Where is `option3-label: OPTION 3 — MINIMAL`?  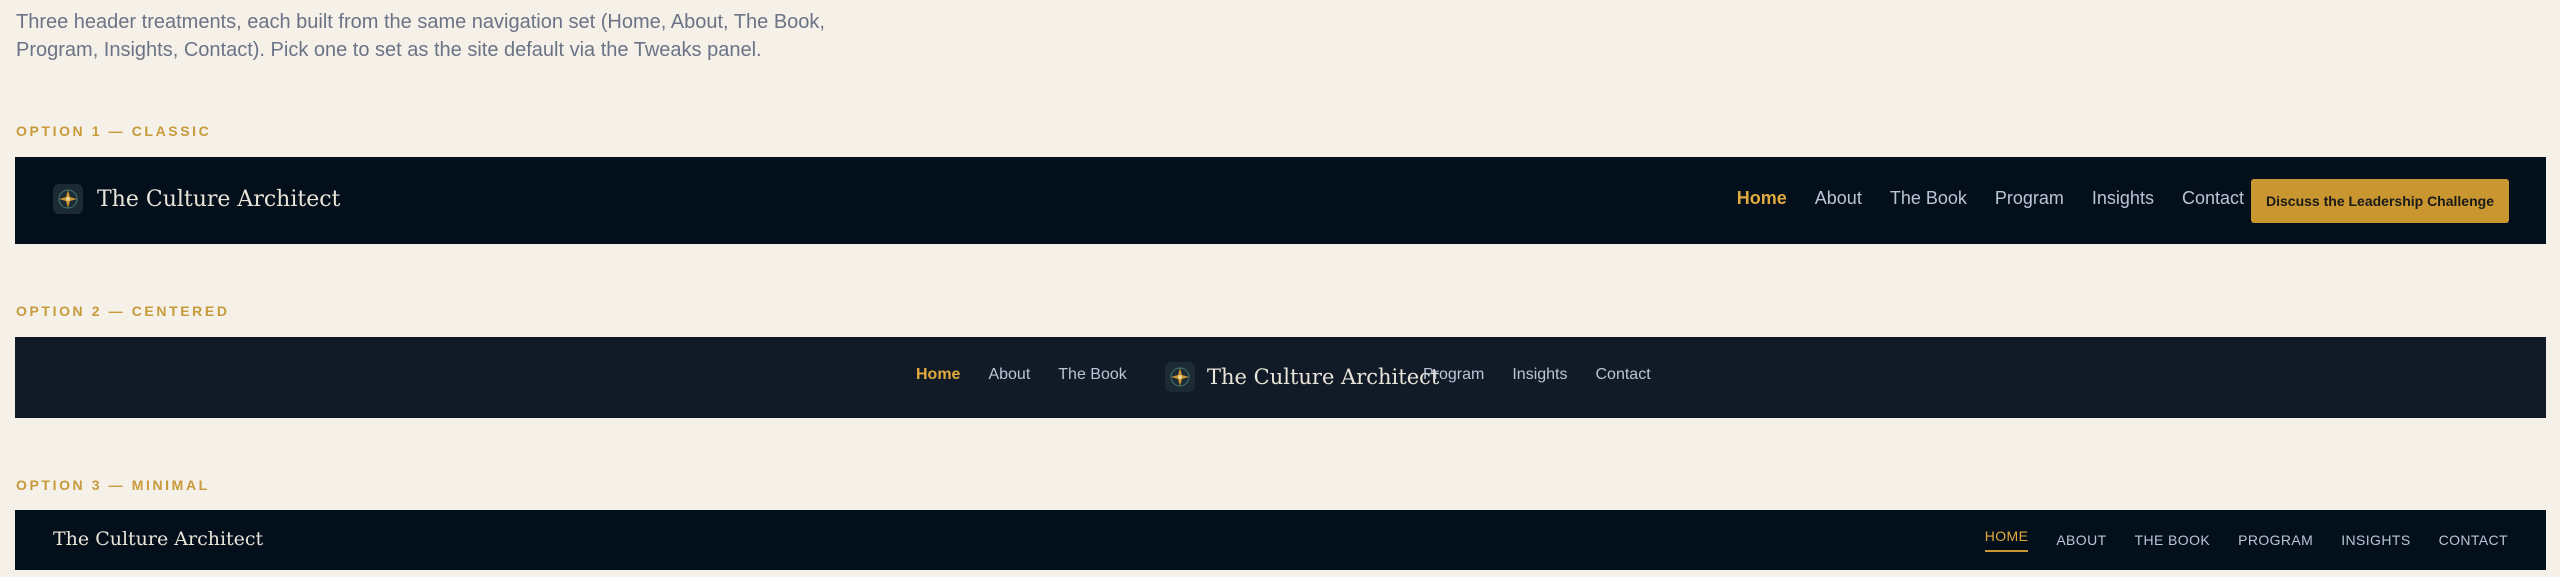
option3-label: OPTION 3 — MINIMAL is located at coordinates (113, 485).